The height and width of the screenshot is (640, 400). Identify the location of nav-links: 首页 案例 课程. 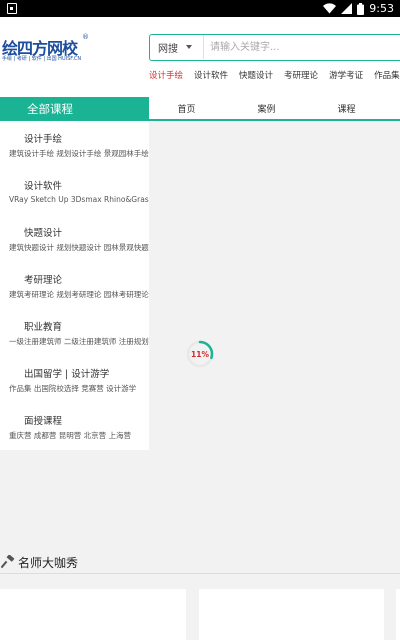
(274, 108).